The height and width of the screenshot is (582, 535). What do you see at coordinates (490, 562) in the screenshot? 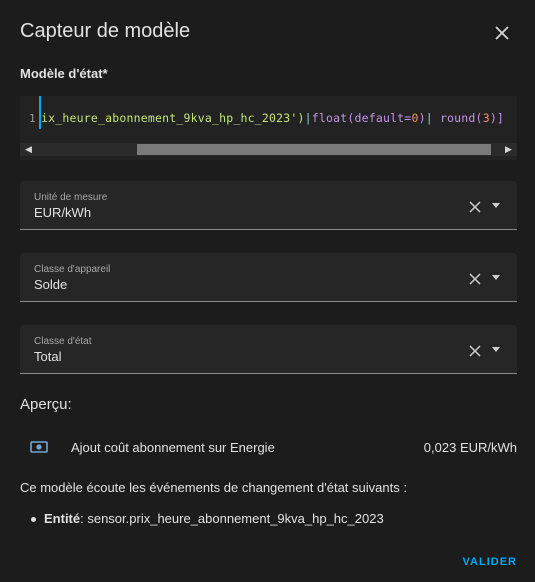
I see `validate-button: VALIDER` at bounding box center [490, 562].